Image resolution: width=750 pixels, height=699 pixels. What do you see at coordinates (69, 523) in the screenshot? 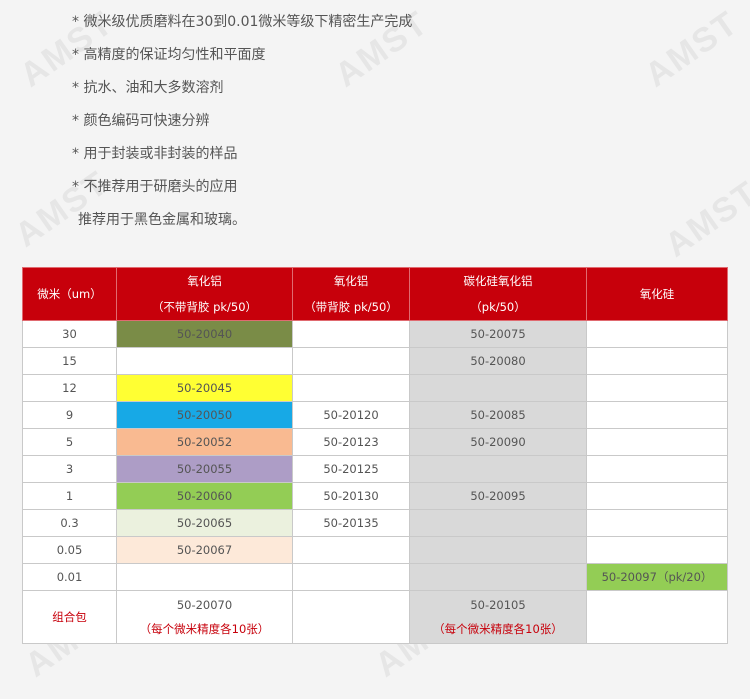
I see `cell-micron: 0.3` at bounding box center [69, 523].